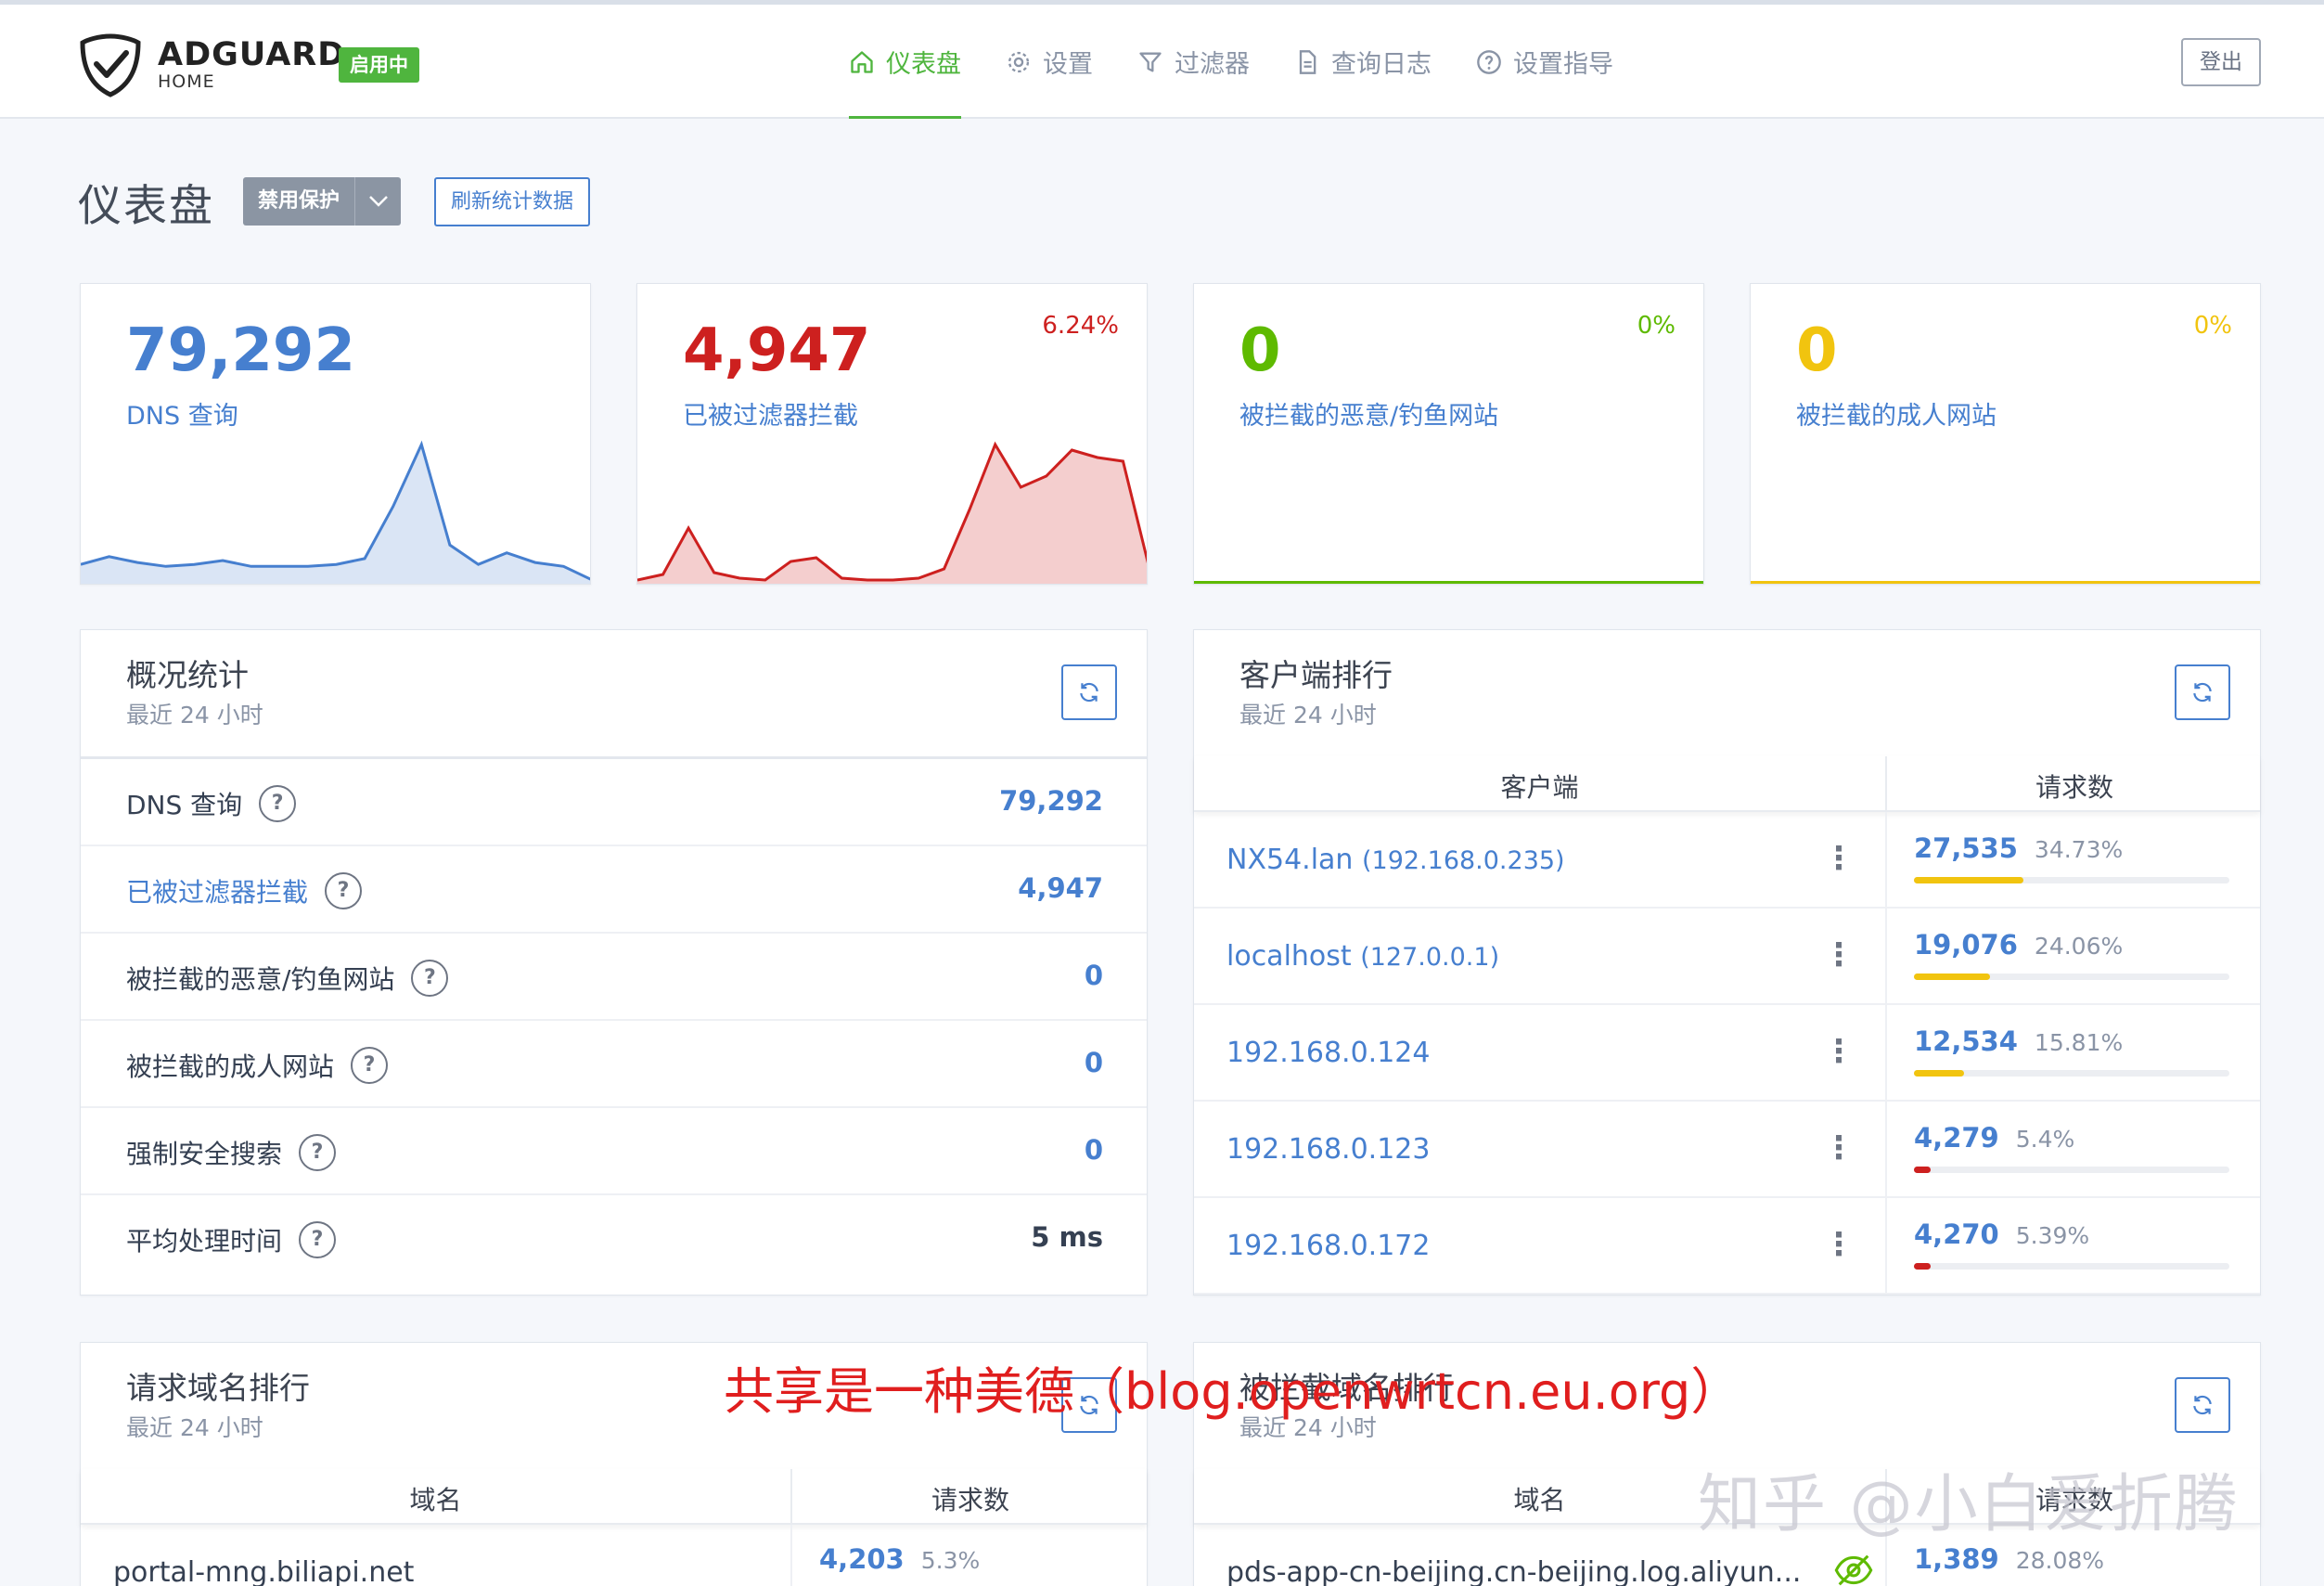  I want to click on client-row: NX54.lan (192.168.0.235) ⋮ 27,535 34.73%, so click(1727, 861).